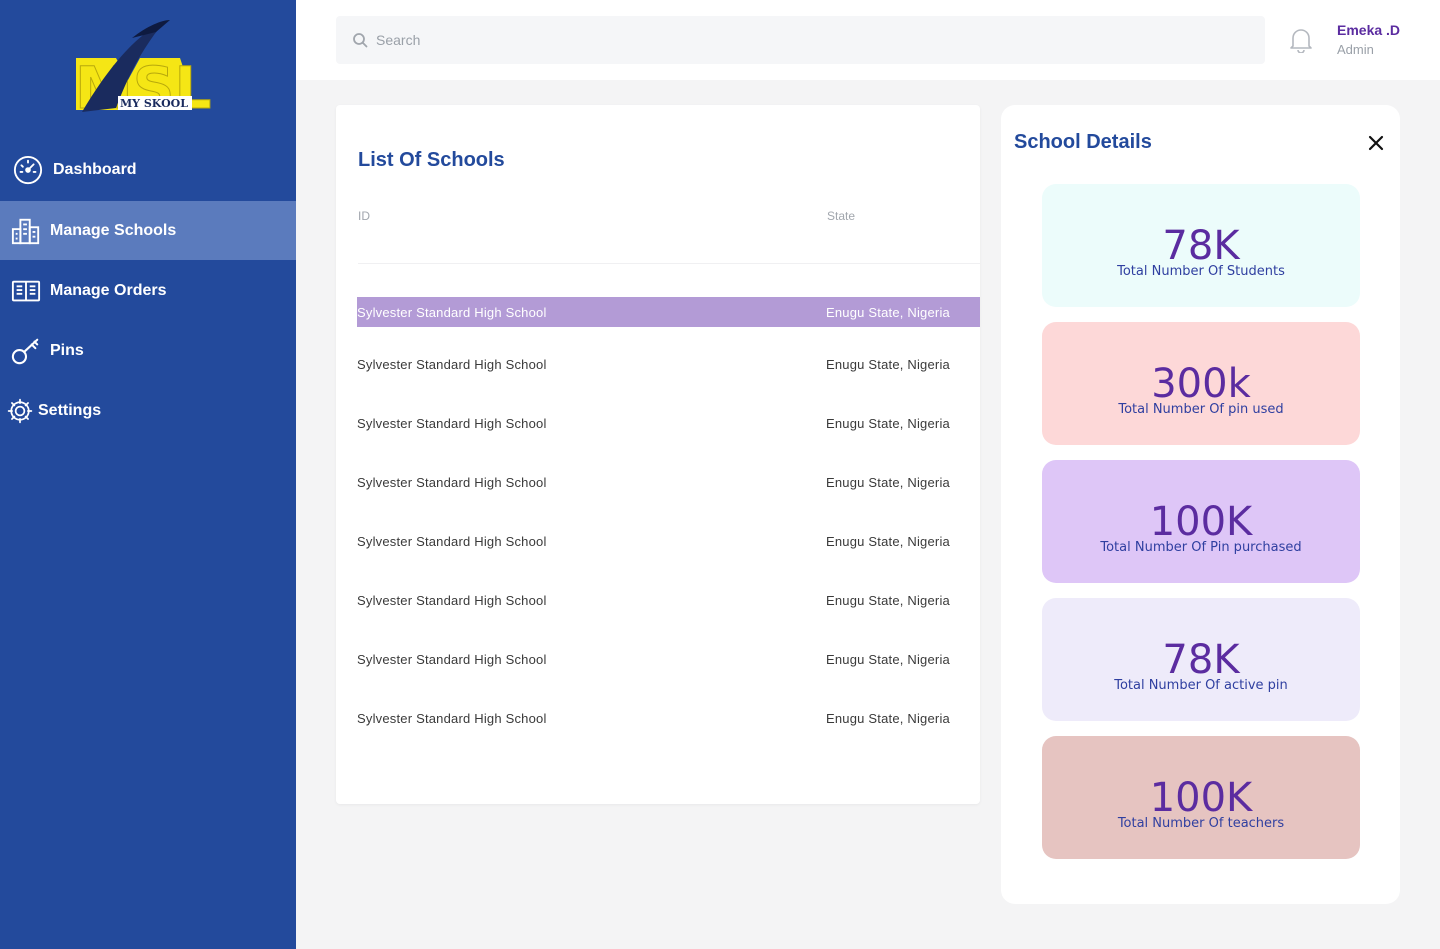 The image size is (1440, 949). I want to click on header-divider, so click(669, 263).